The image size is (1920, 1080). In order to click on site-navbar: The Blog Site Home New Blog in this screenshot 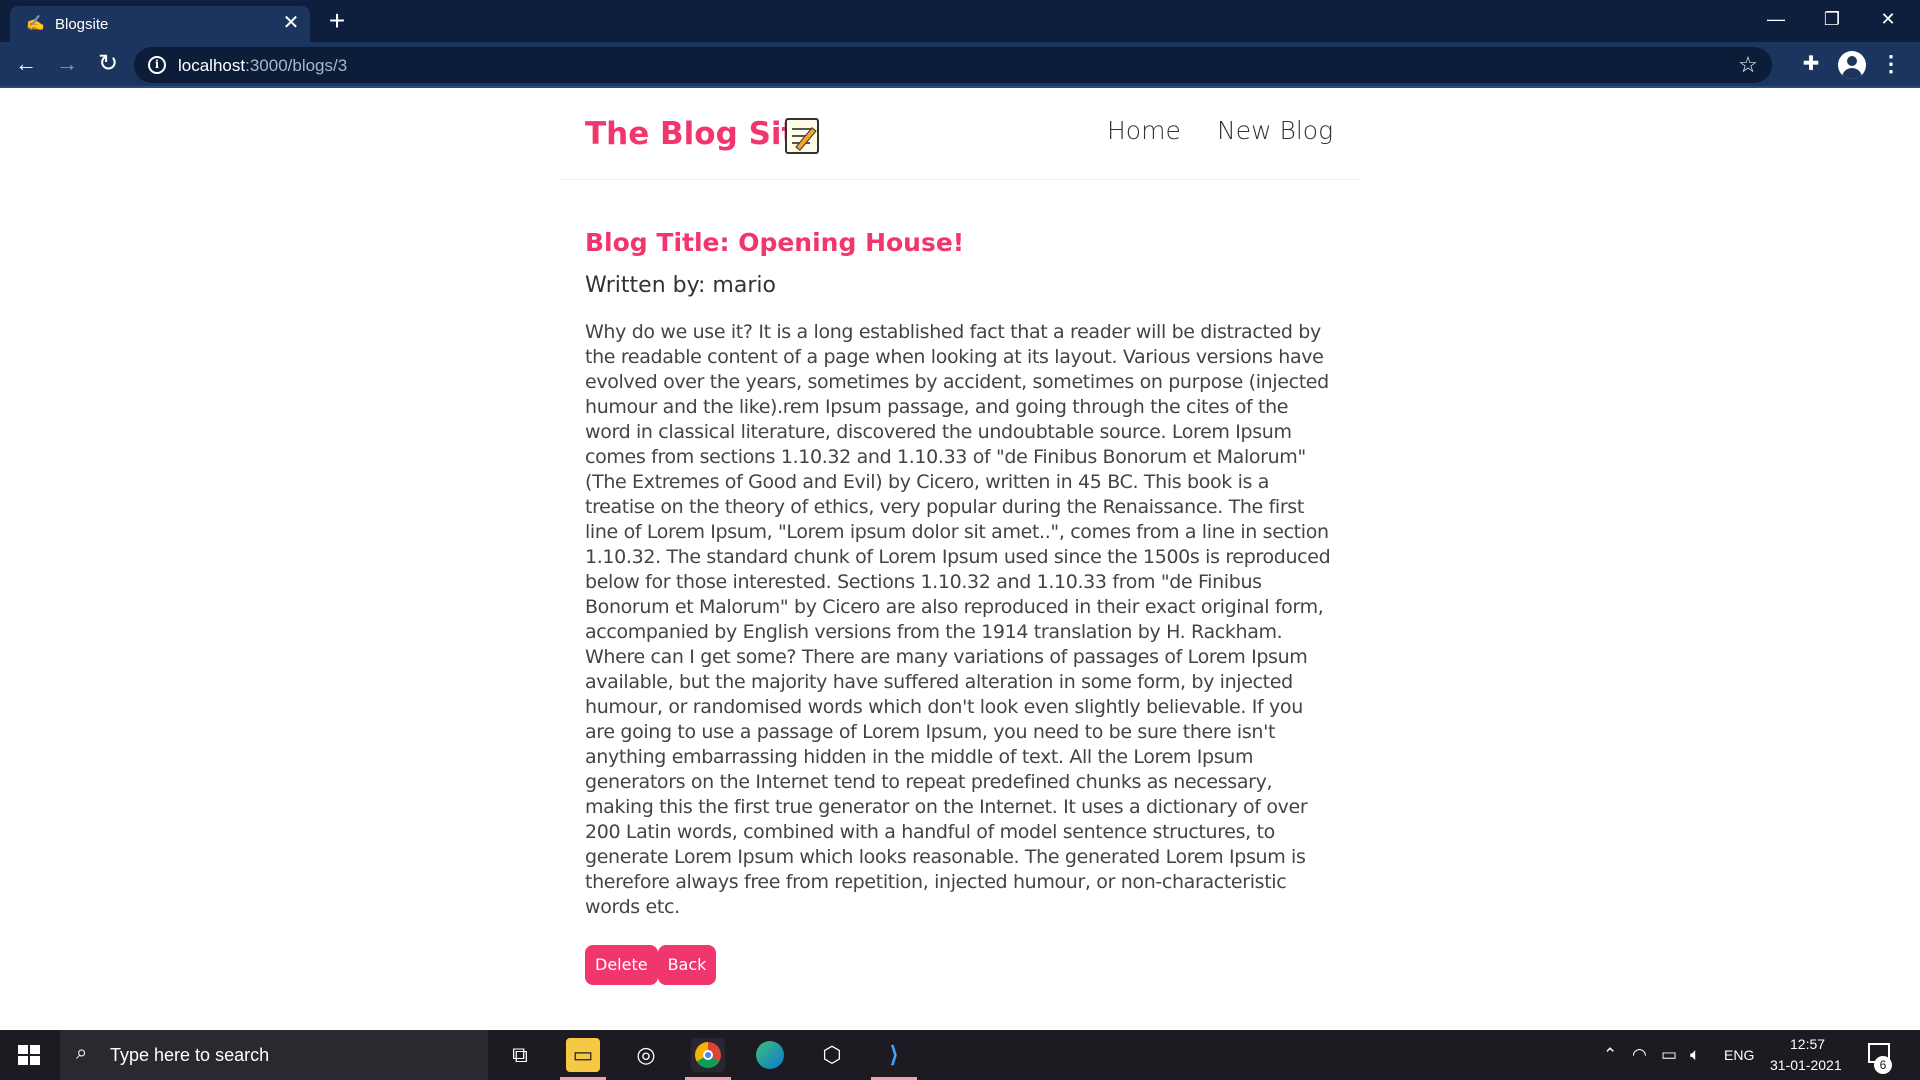, I will do `click(960, 135)`.